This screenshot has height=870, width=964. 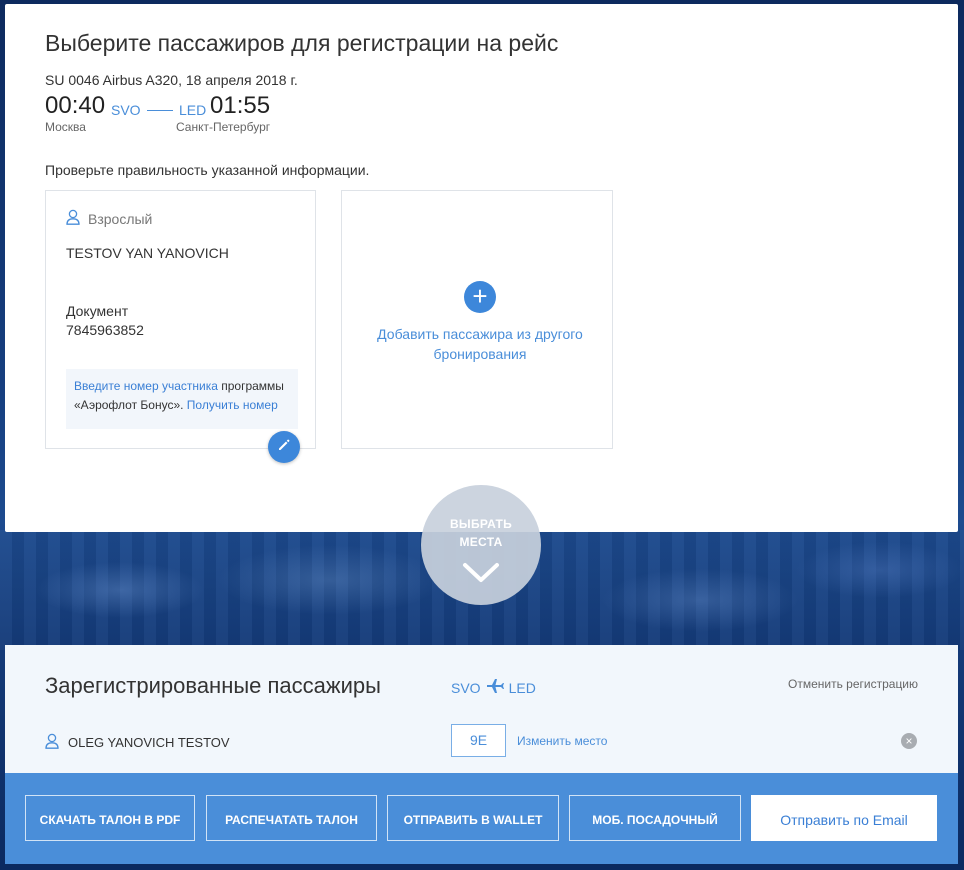 What do you see at coordinates (232, 405) in the screenshot?
I see `get-number-link: Получить номер` at bounding box center [232, 405].